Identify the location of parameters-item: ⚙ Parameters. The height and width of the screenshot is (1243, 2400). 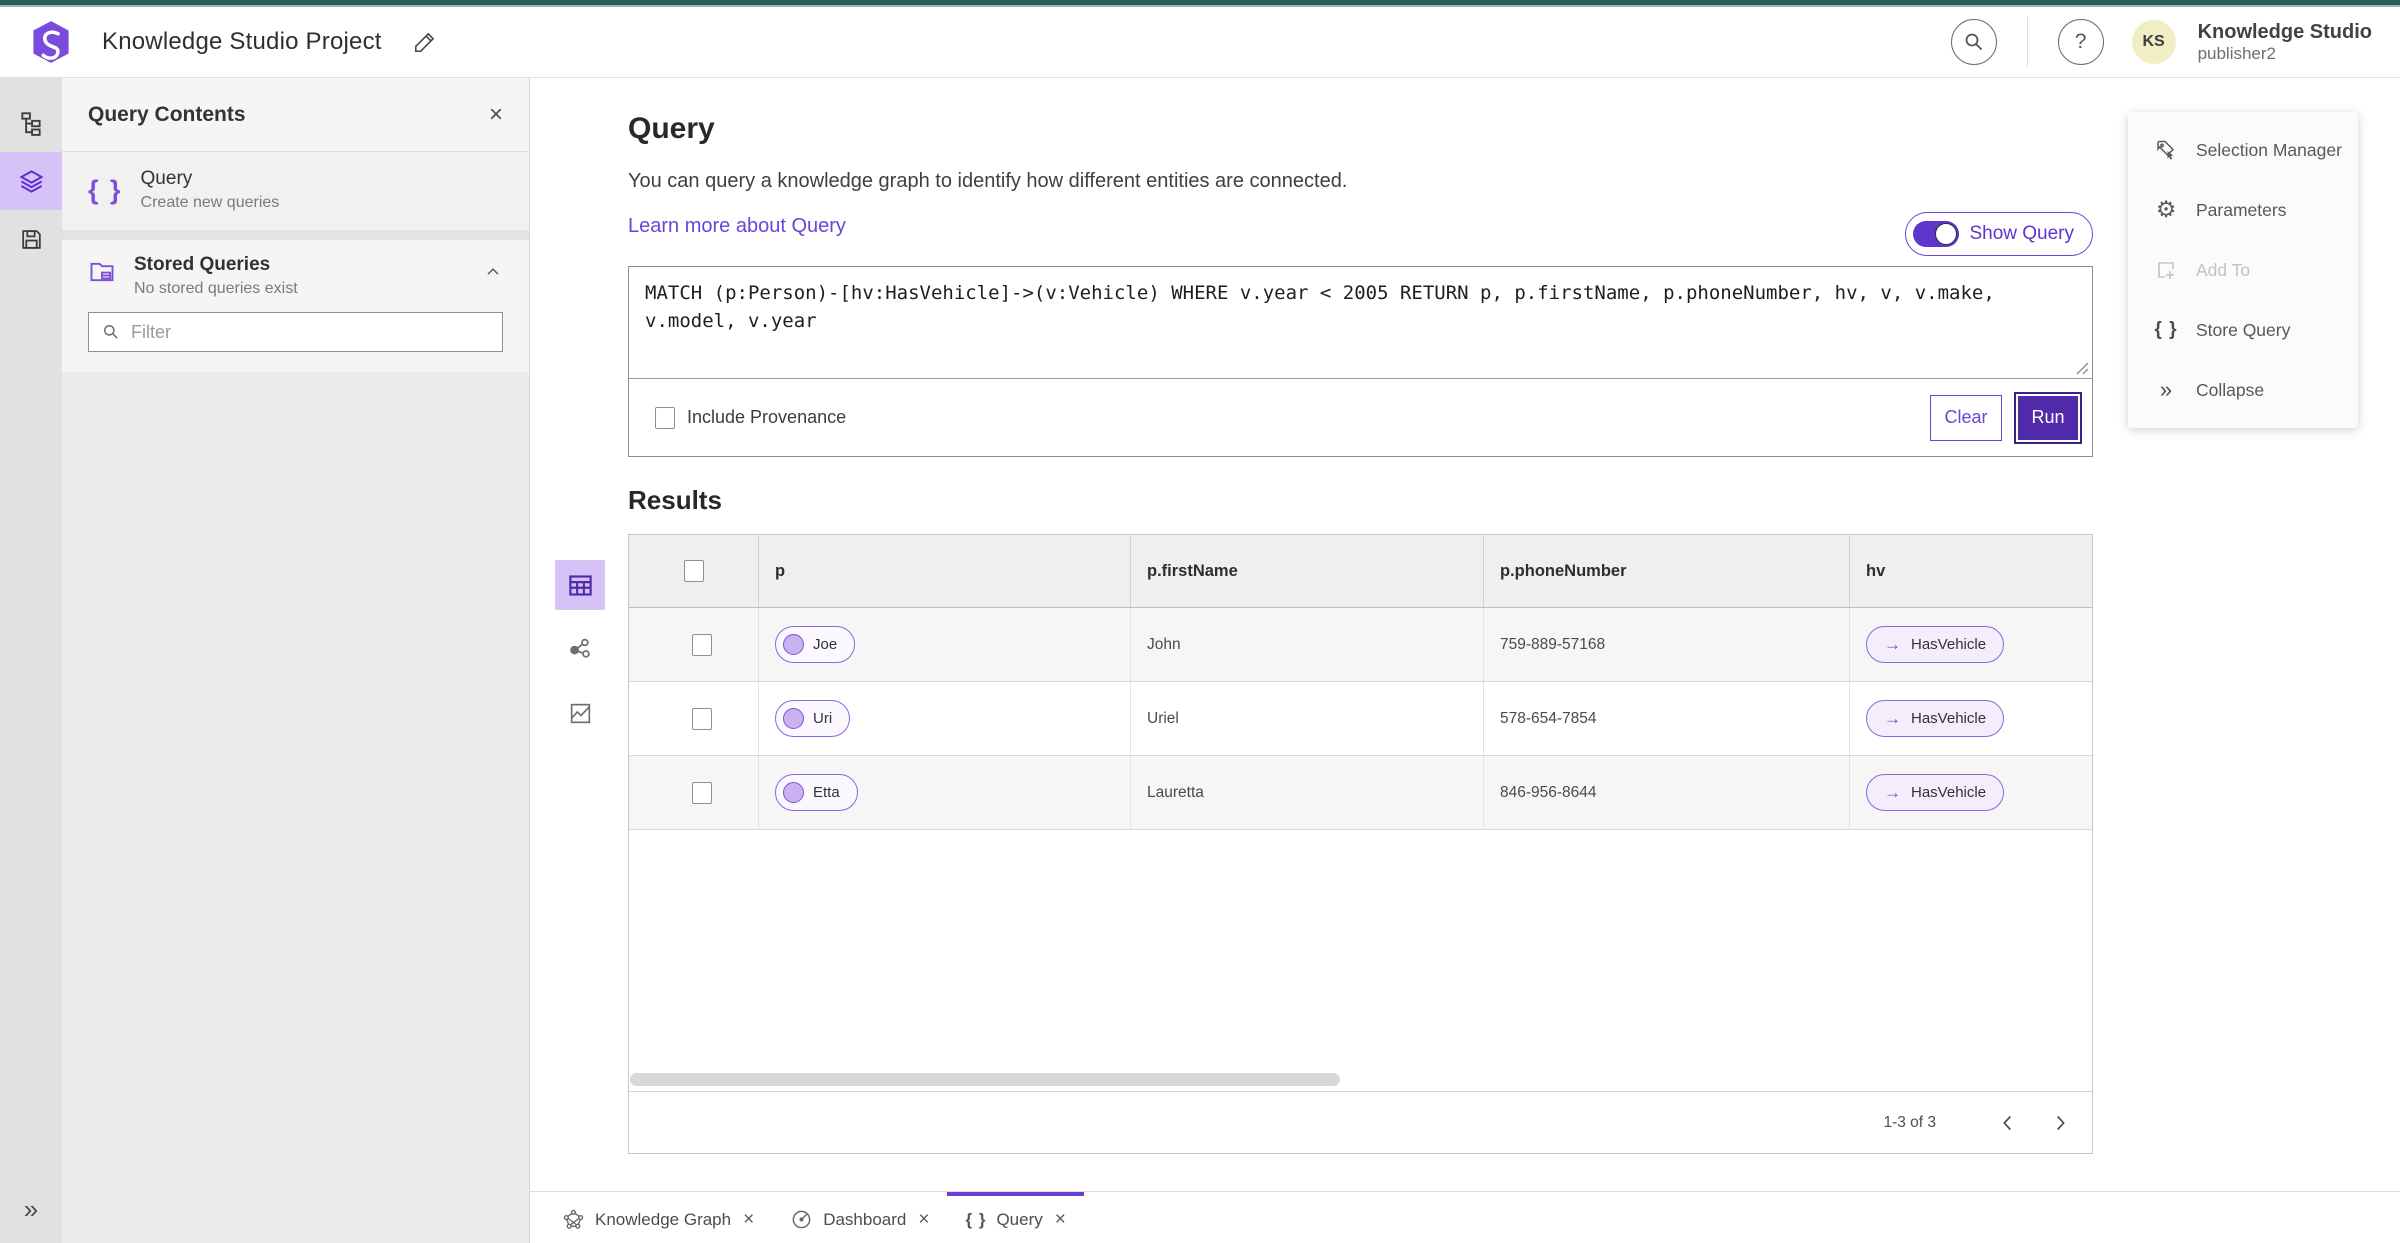
(2243, 210).